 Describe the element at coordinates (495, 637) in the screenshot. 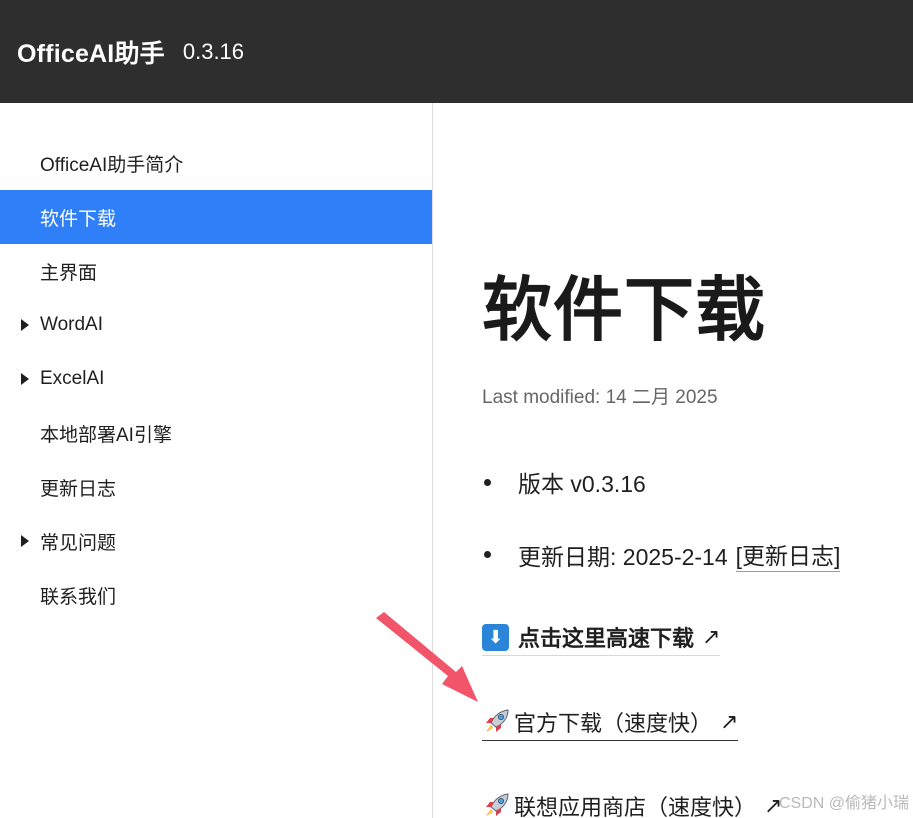

I see `down-arrow-icon: ⬇` at that location.